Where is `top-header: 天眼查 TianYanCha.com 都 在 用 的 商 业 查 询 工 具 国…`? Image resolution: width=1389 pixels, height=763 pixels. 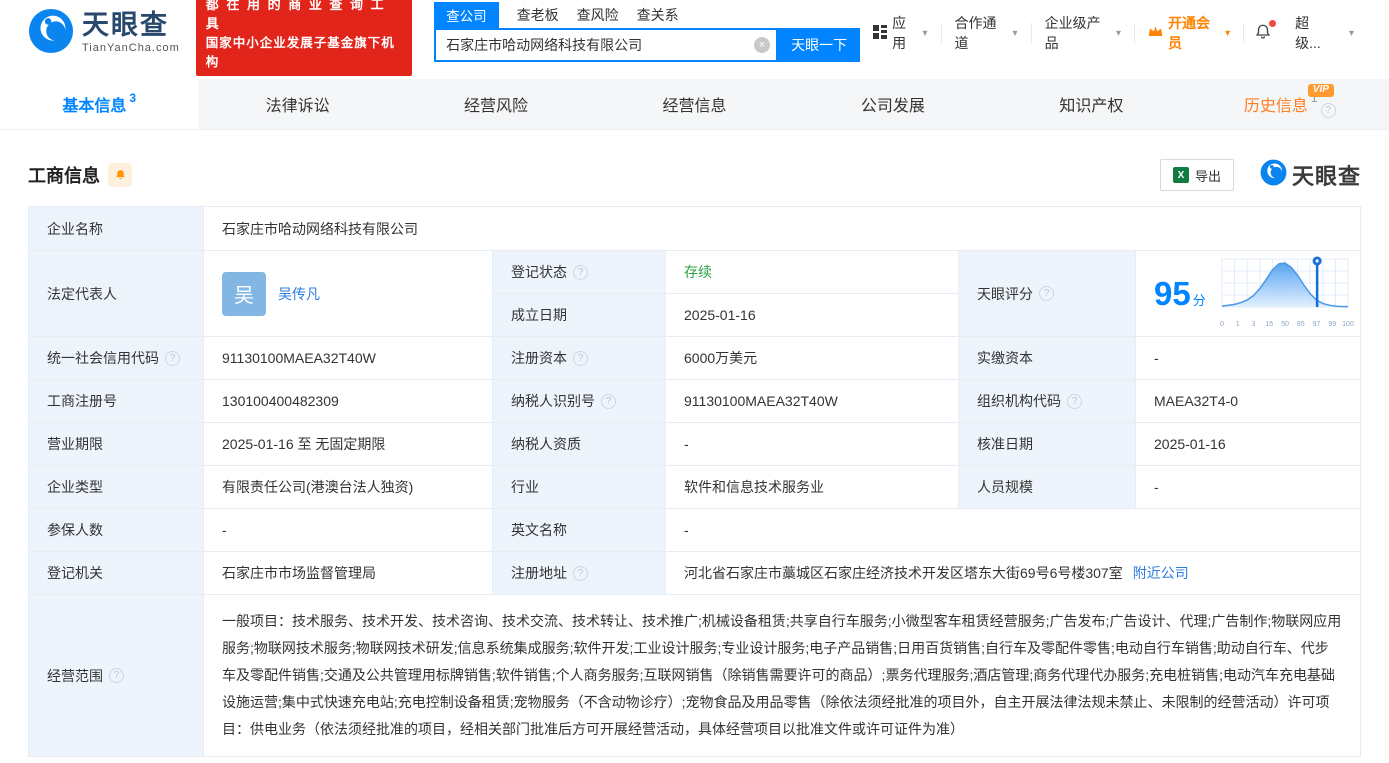
top-header: 天眼查 TianYanCha.com 都 在 用 的 商 业 查 询 工 具 国… is located at coordinates (694, 38).